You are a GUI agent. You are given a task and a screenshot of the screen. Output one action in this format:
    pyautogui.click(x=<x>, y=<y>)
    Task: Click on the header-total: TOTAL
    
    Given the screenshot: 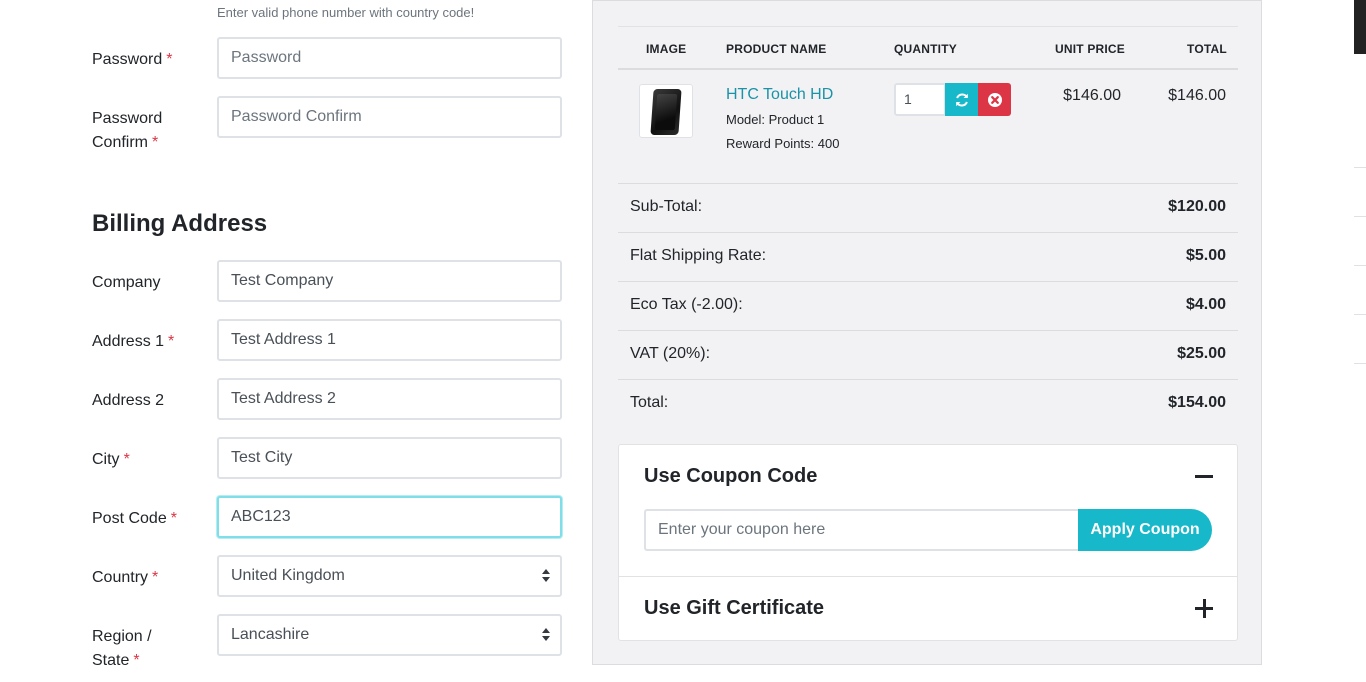 What is the action you would take?
    pyautogui.click(x=1207, y=49)
    